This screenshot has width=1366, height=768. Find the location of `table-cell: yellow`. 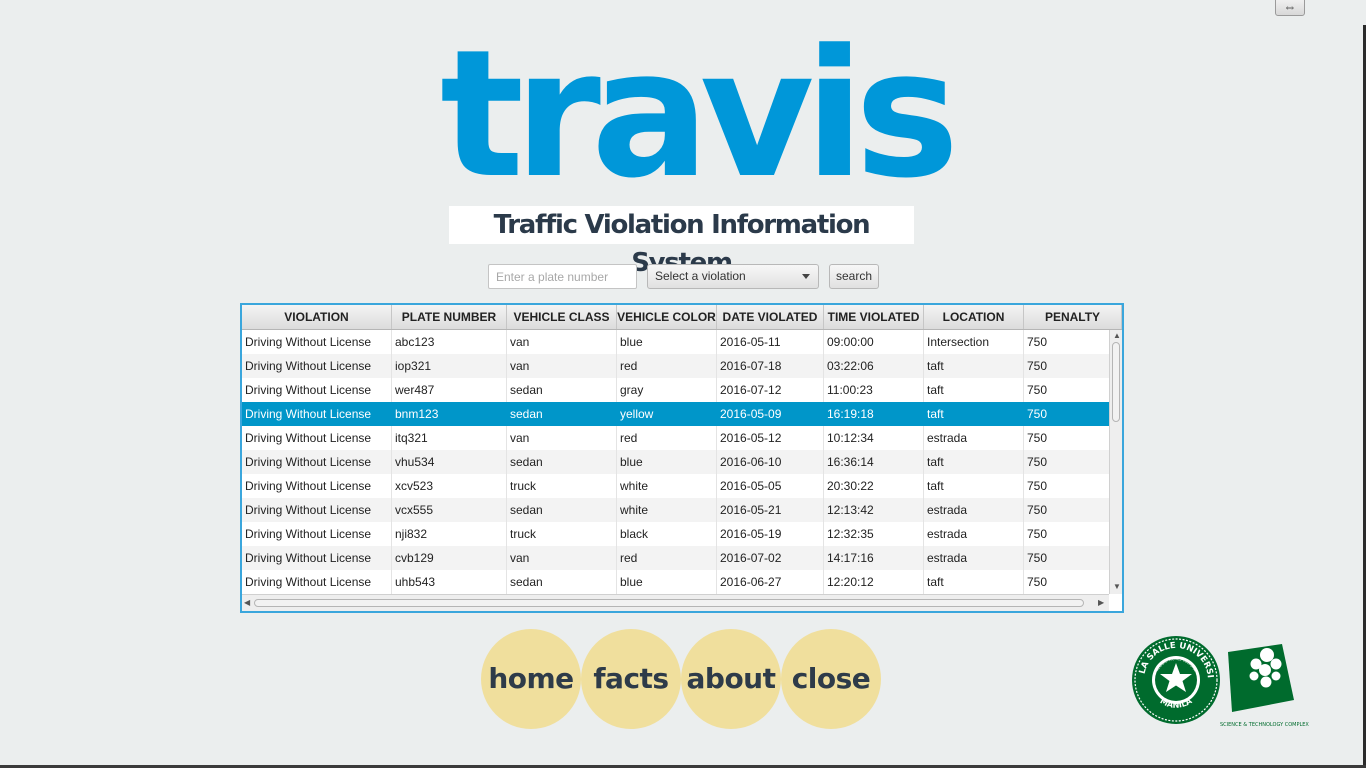

table-cell: yellow is located at coordinates (667, 414).